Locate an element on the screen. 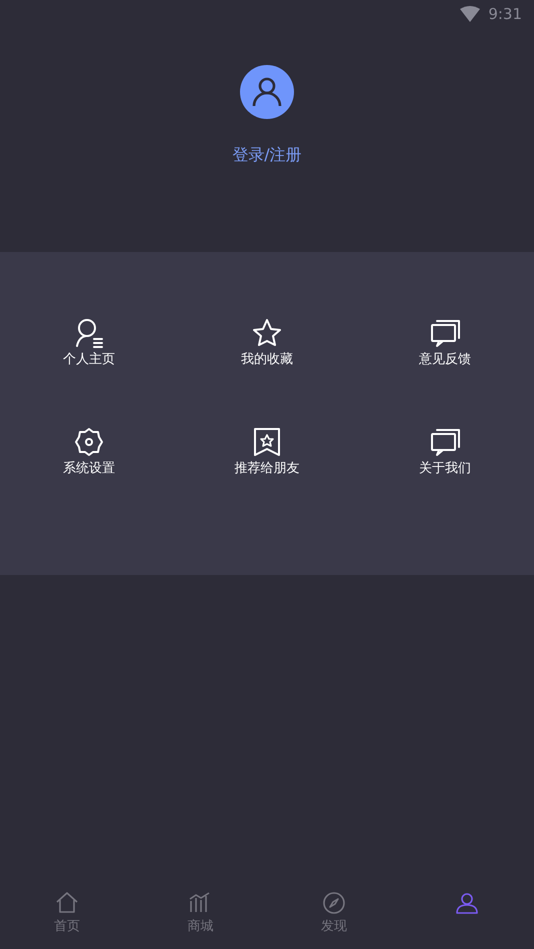  menu-item: 系统设置 is located at coordinates (89, 468).